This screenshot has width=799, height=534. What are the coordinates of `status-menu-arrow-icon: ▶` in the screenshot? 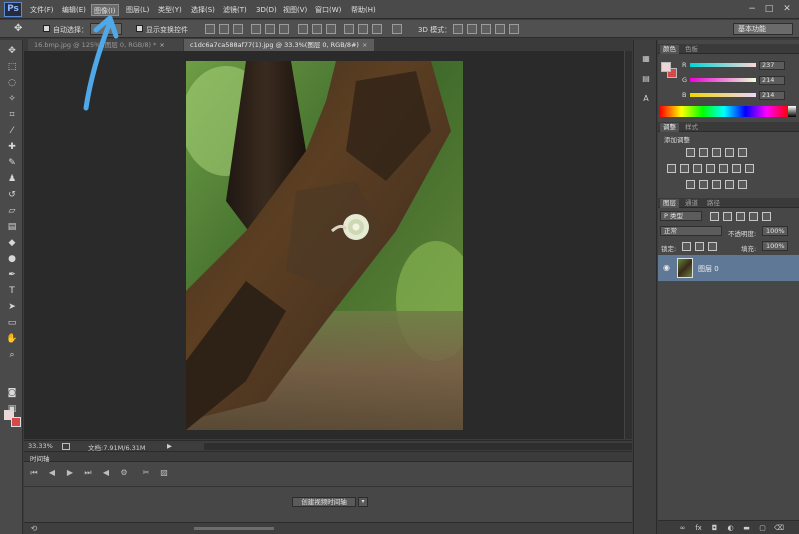 It's located at (169, 446).